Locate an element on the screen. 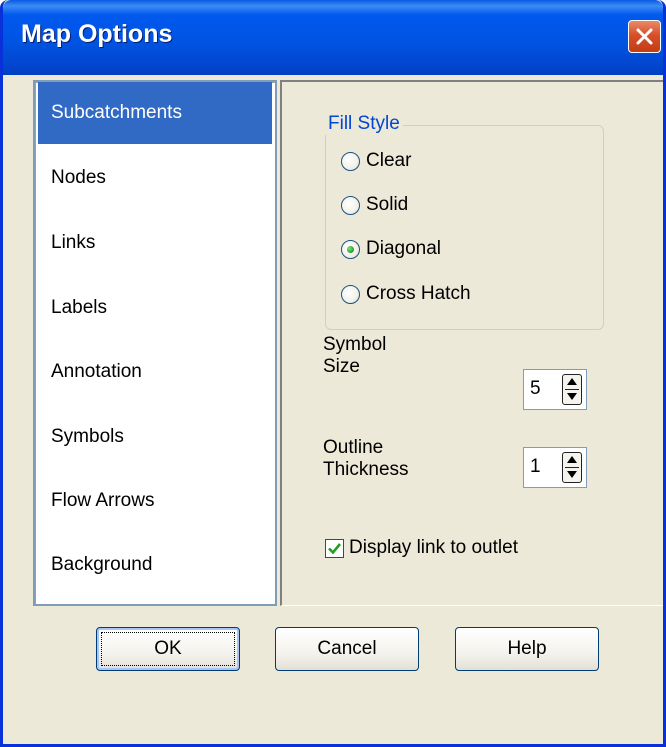  sidebar-item-labels: Labels is located at coordinates (155, 308).